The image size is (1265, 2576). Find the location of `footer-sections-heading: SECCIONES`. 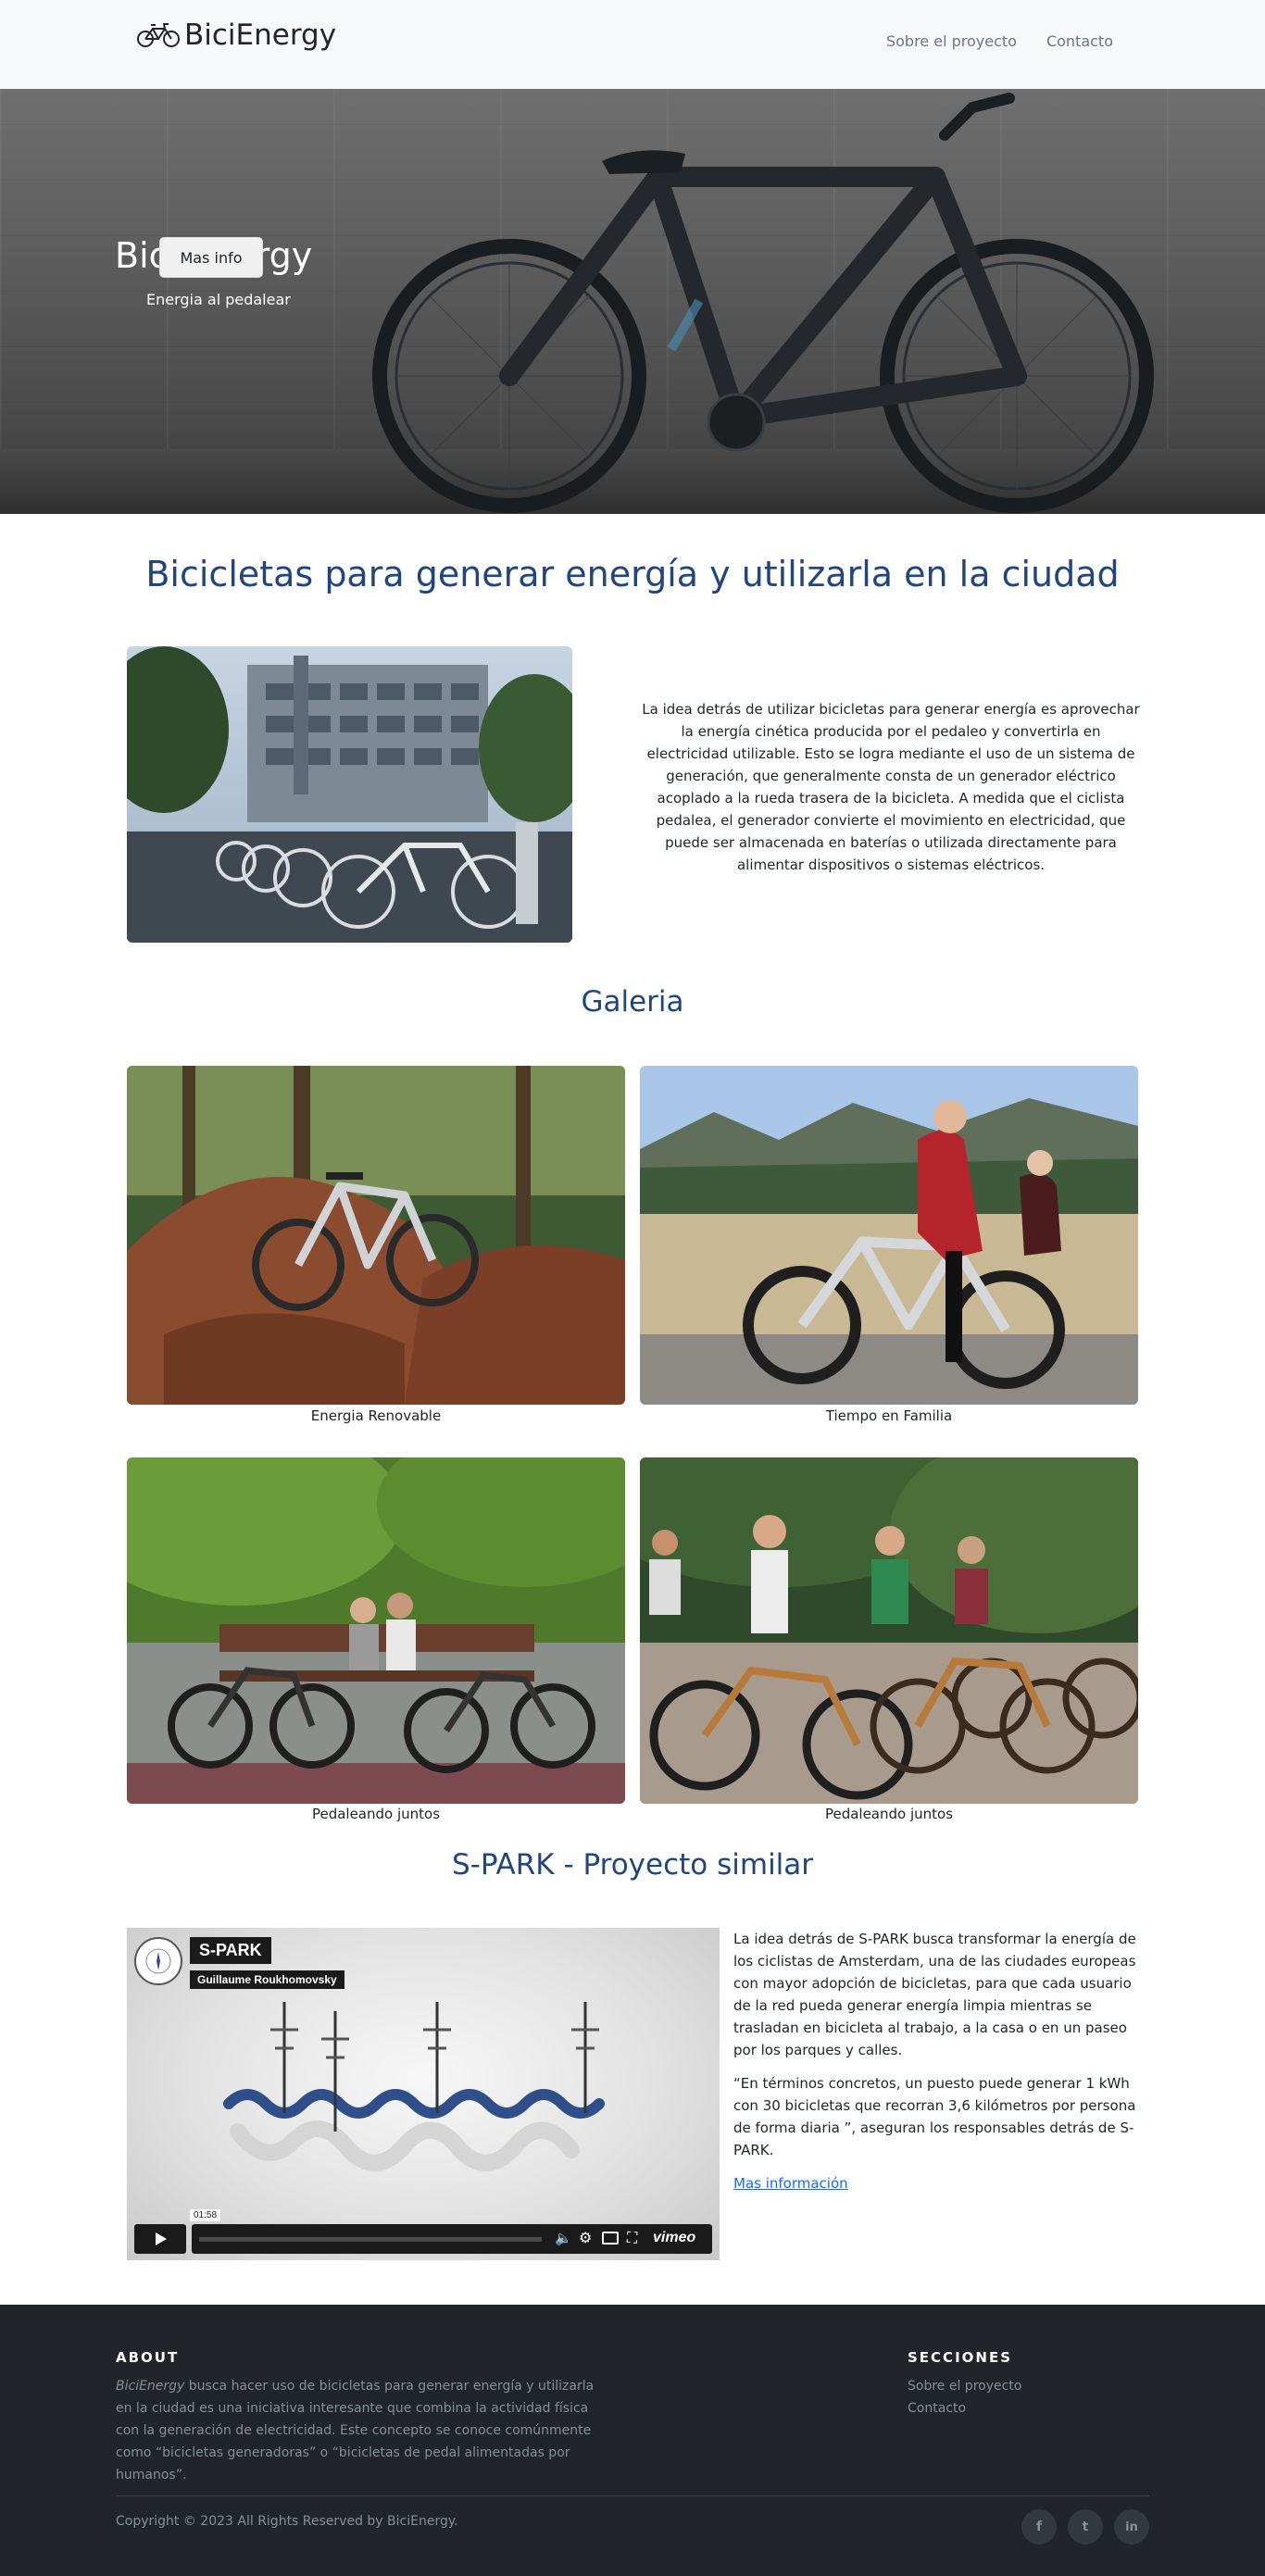

footer-sections-heading: SECCIONES is located at coordinates (960, 2357).